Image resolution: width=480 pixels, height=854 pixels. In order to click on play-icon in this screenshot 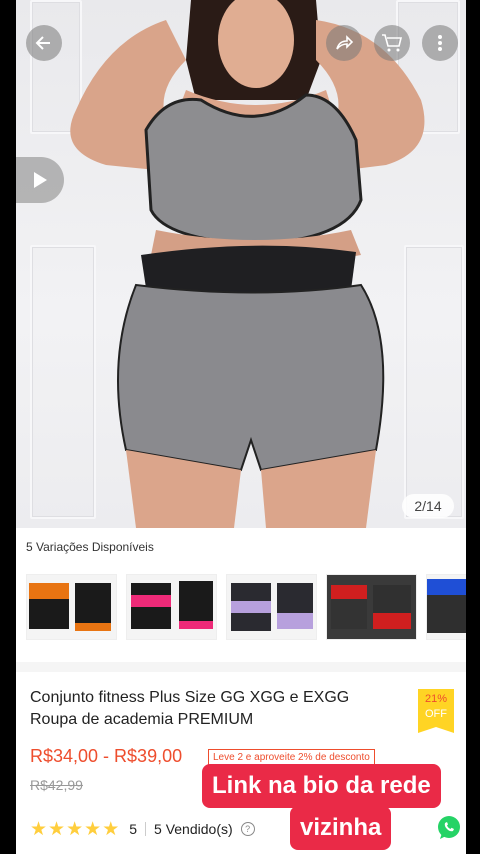, I will do `click(40, 180)`.